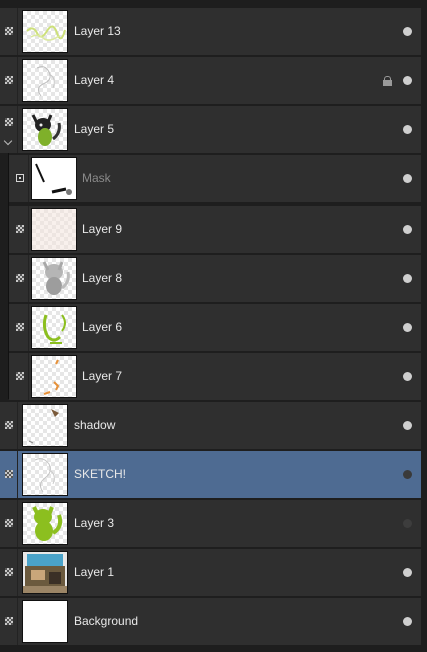 The width and height of the screenshot is (427, 652). Describe the element at coordinates (106, 621) in the screenshot. I see `layer-name: Background` at that location.